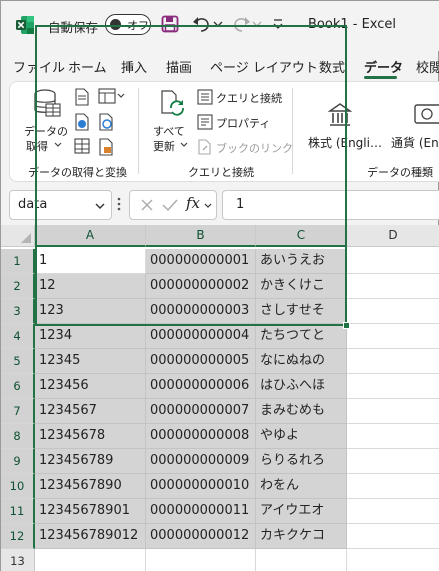 Image resolution: width=439 pixels, height=571 pixels. I want to click on cell-d7, so click(393, 411).